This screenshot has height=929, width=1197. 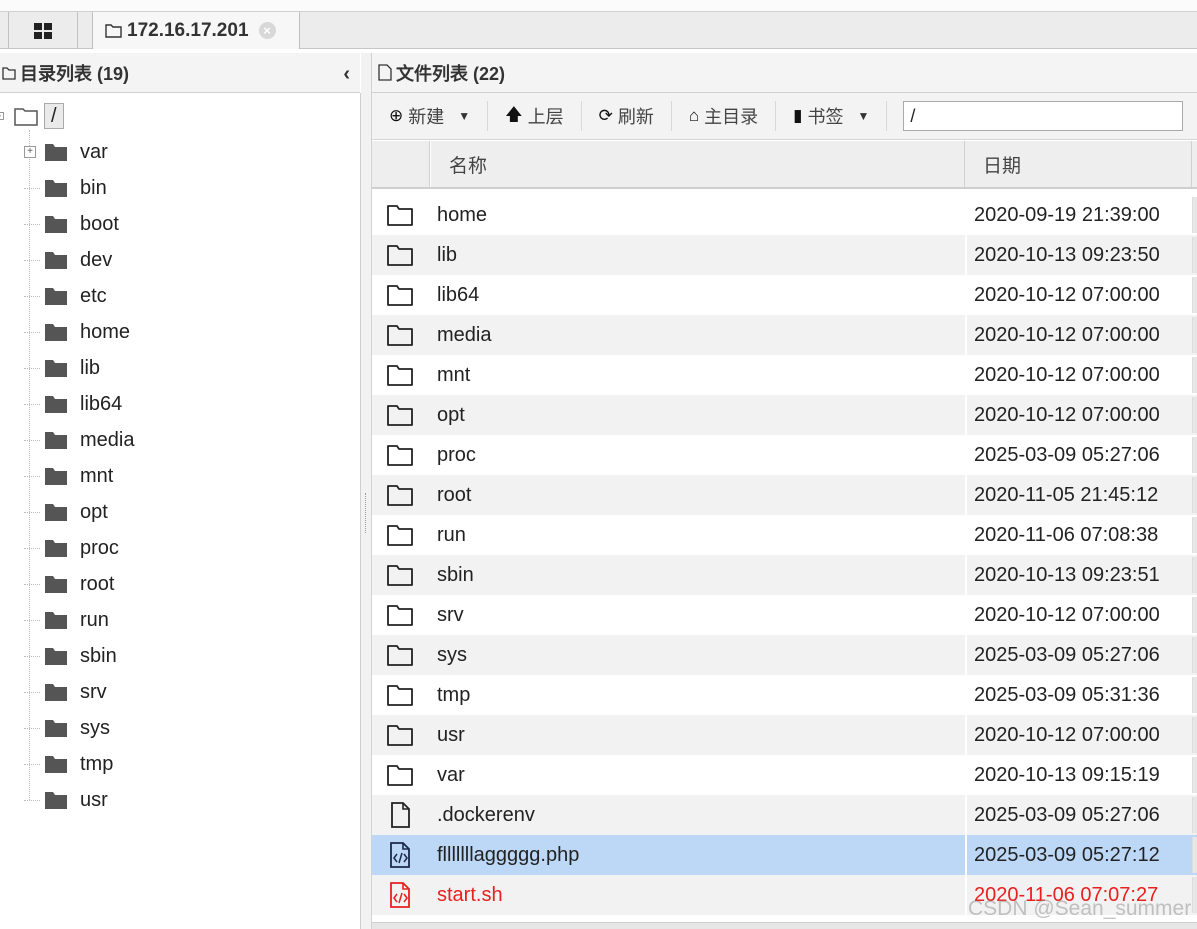 What do you see at coordinates (54, 116) in the screenshot?
I see `tree-root-label: /` at bounding box center [54, 116].